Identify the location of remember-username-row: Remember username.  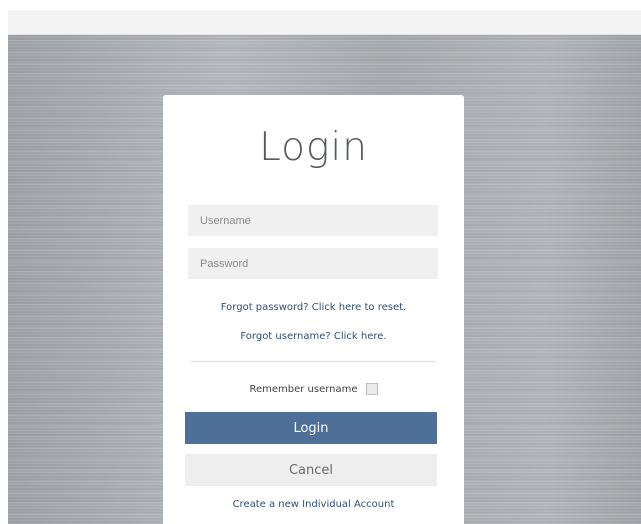
(313, 389).